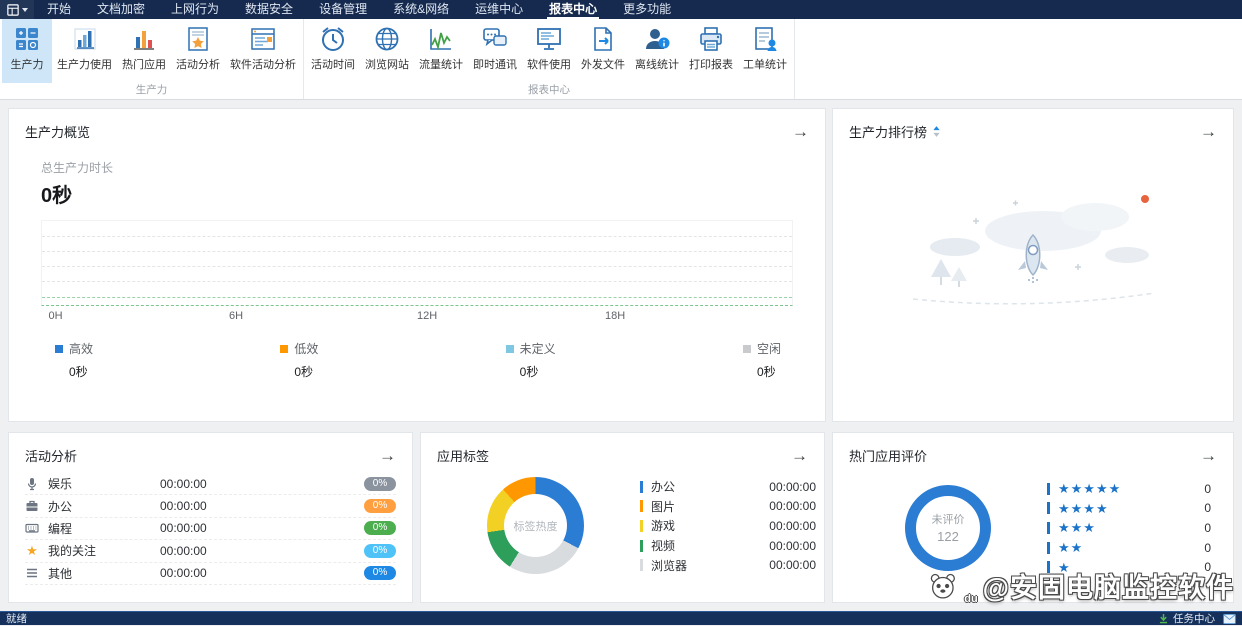 The height and width of the screenshot is (626, 1242). What do you see at coordinates (603, 39) in the screenshot?
I see `file-export-icon` at bounding box center [603, 39].